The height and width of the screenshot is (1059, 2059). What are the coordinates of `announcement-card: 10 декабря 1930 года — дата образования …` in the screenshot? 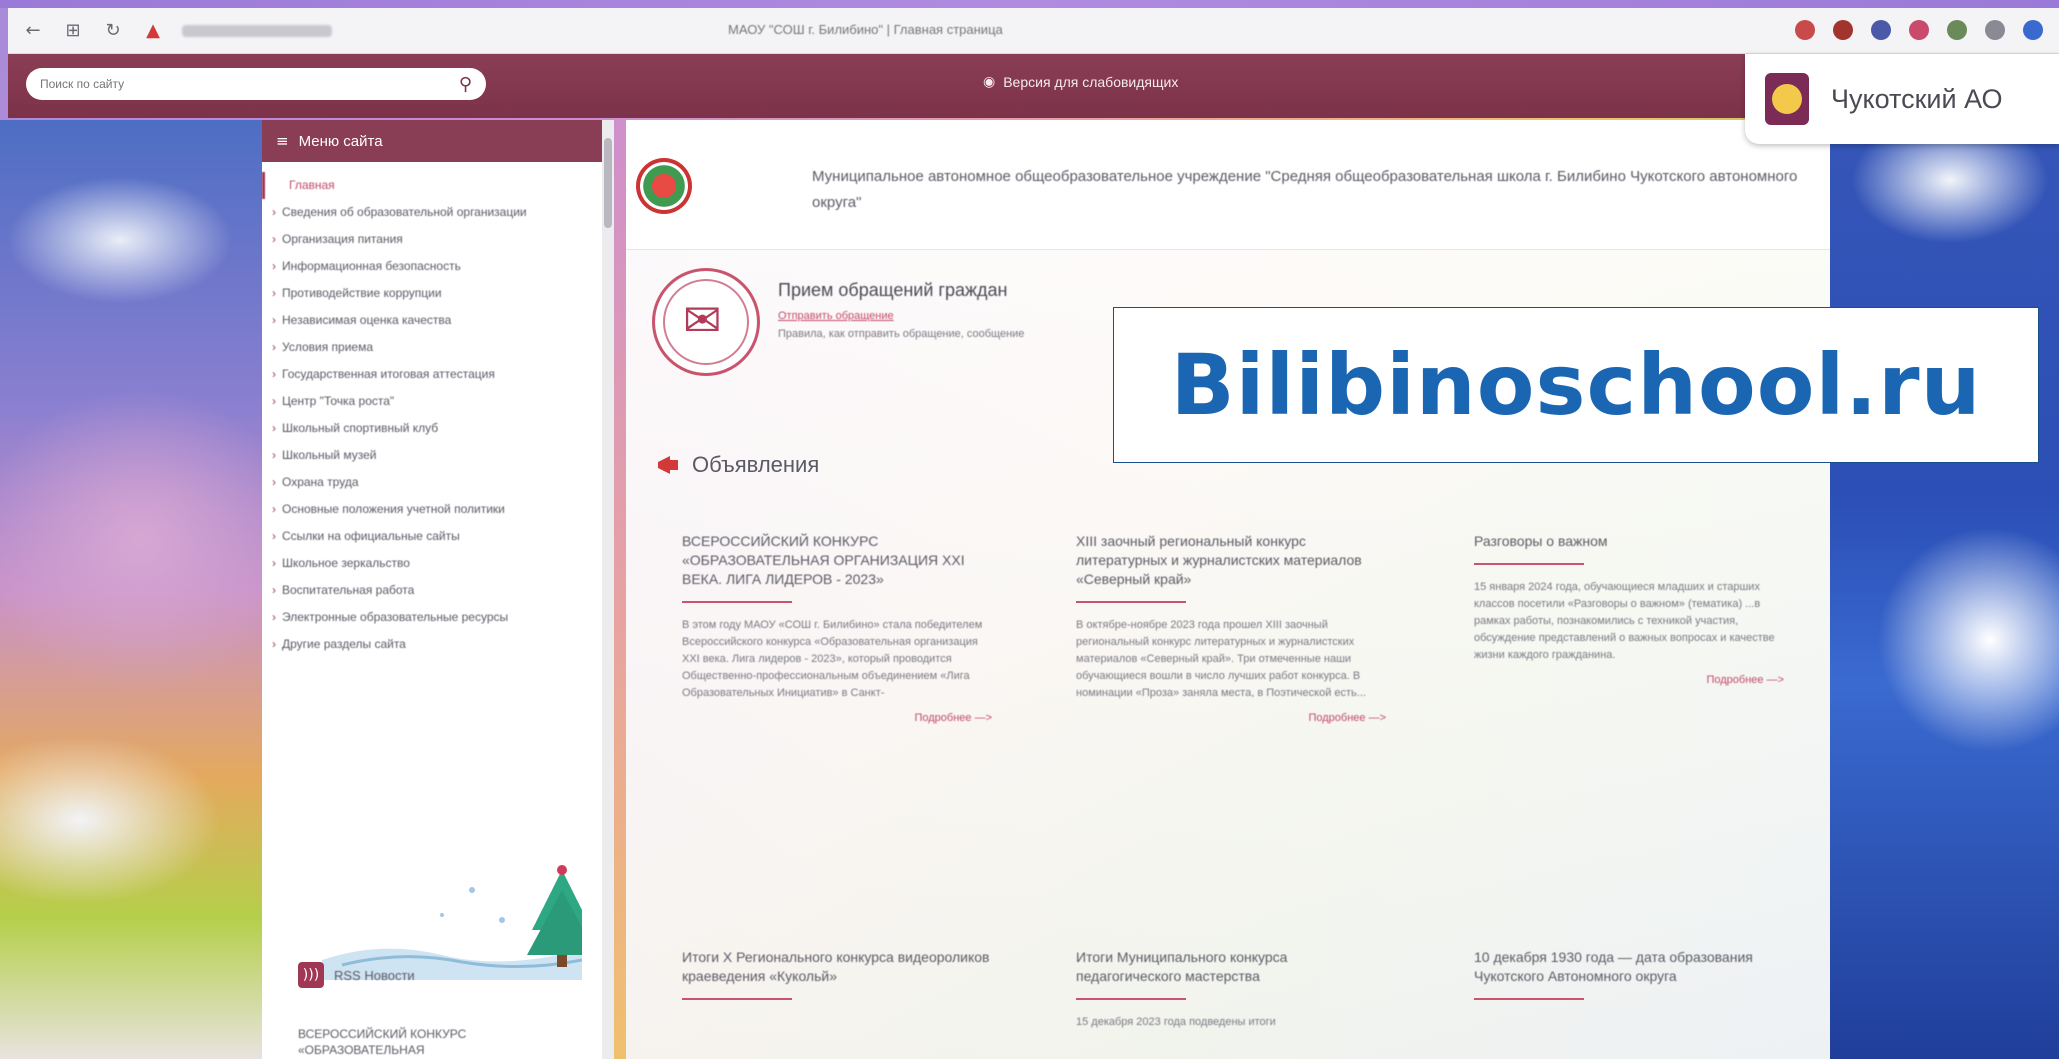 It's located at (1629, 981).